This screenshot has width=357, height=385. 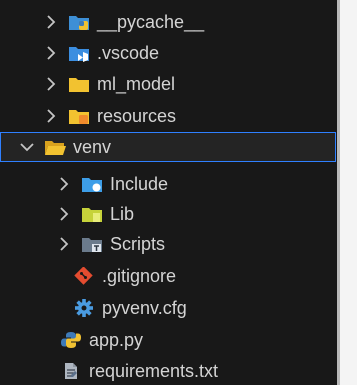 I want to click on tree-item-include: Include, so click(x=168, y=184).